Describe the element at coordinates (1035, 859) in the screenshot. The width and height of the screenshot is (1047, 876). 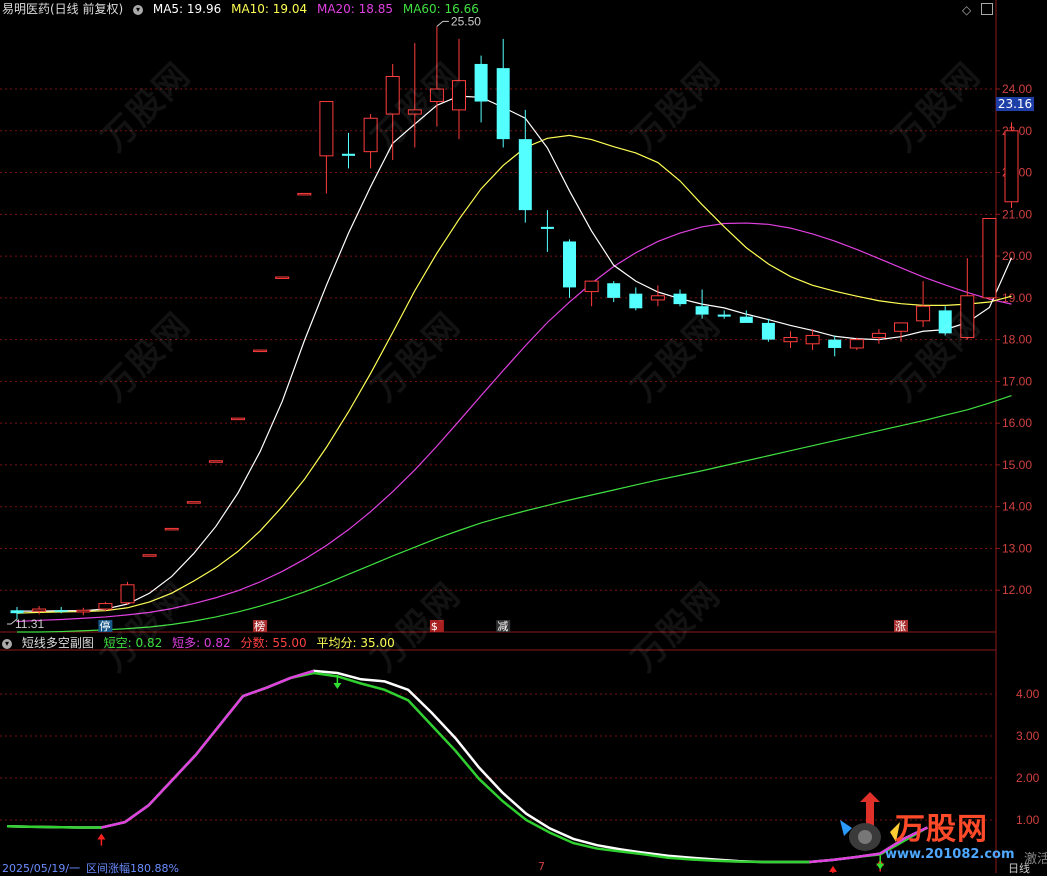
I see `activate-label: 激活` at that location.